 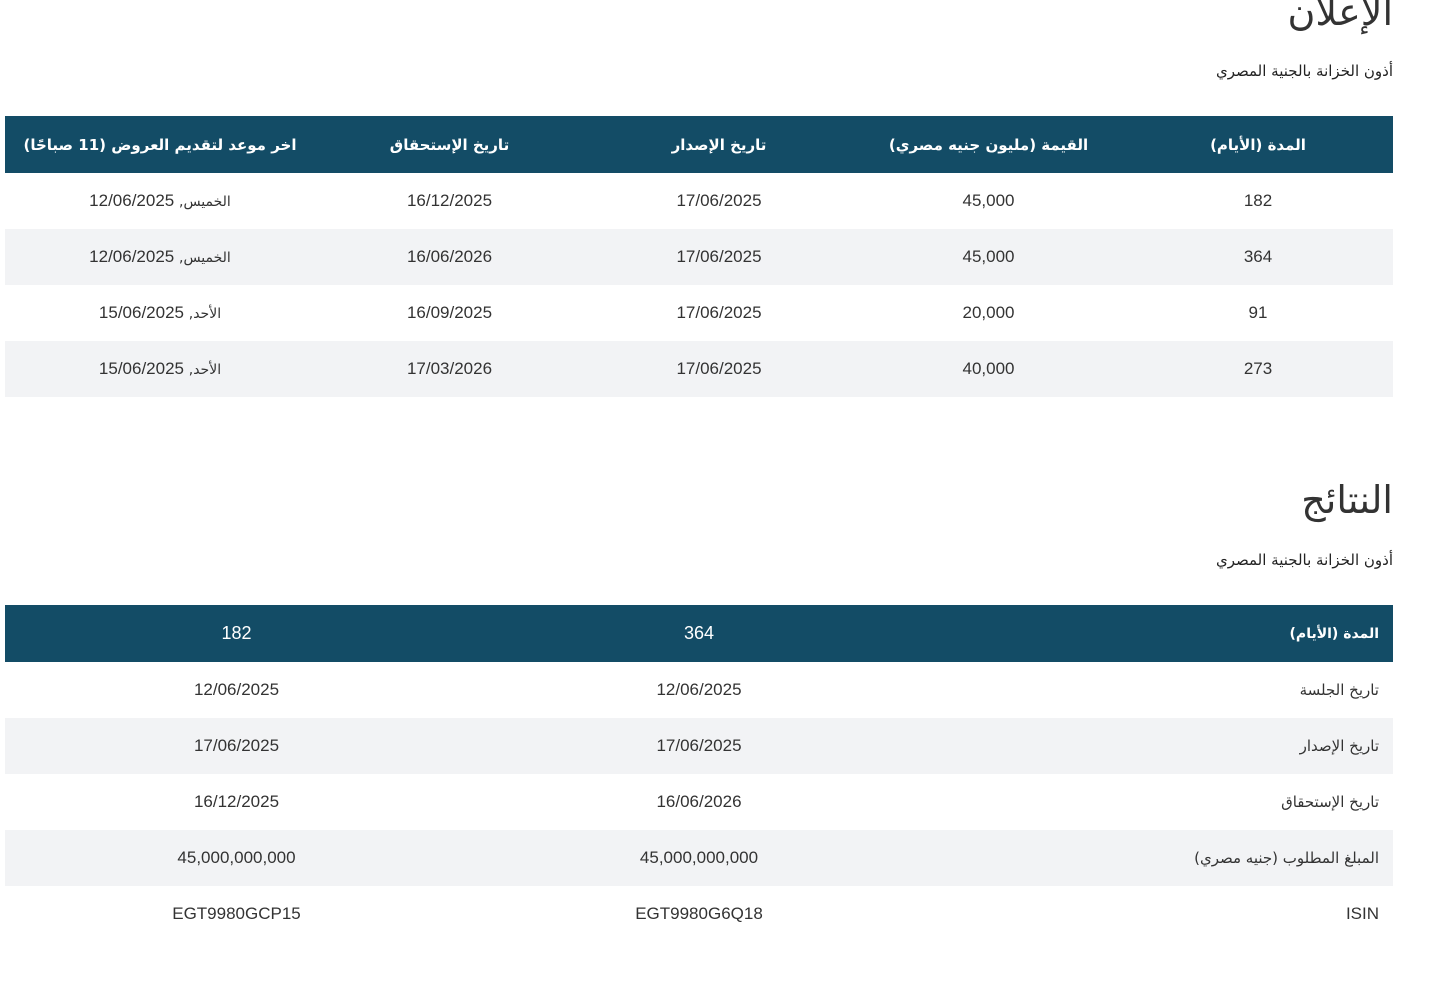 I want to click on cell-364: 17/06/2025, so click(x=699, y=746).